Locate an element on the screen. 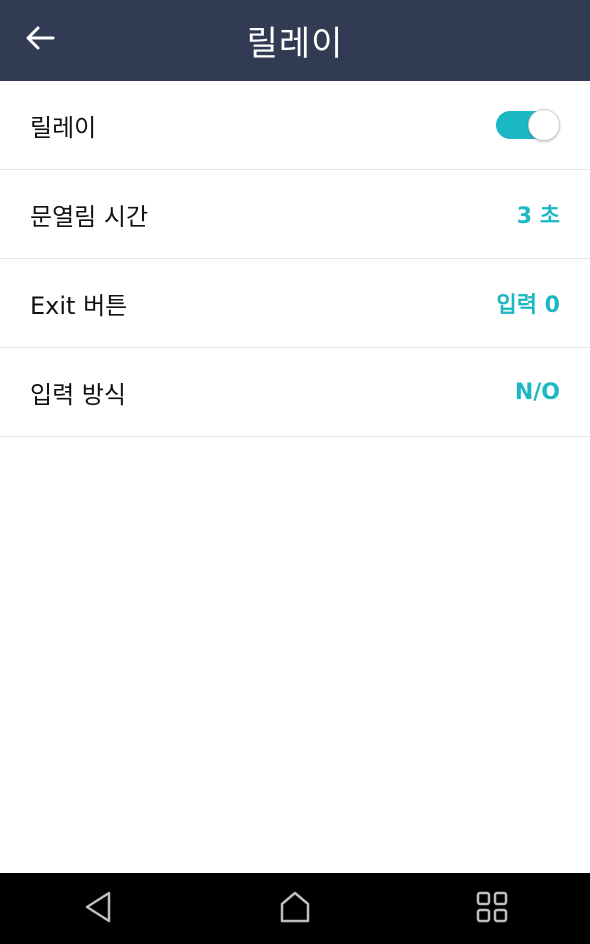 The height and width of the screenshot is (944, 590). recent-apps-icon is located at coordinates (492, 909).